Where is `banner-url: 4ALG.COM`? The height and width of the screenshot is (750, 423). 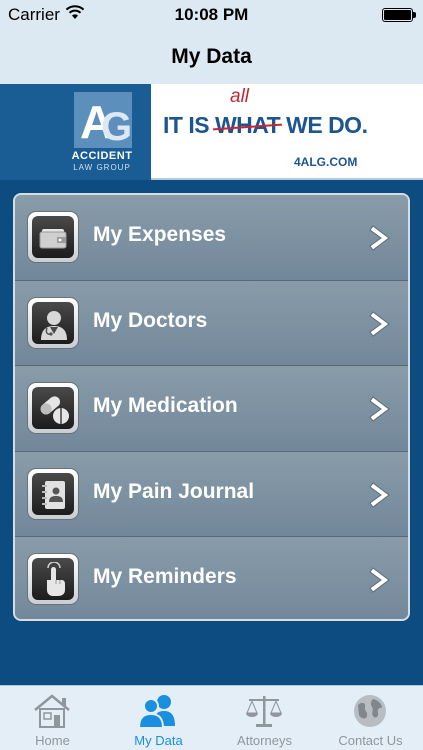 banner-url: 4ALG.COM is located at coordinates (326, 162).